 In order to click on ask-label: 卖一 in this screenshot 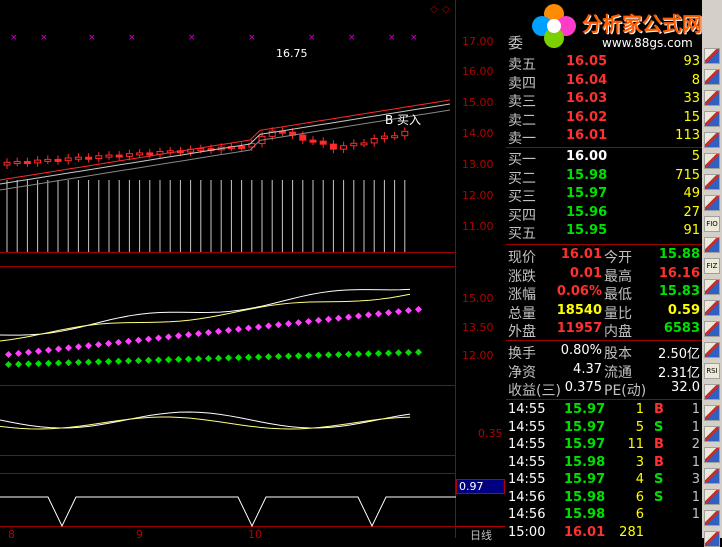, I will do `click(522, 139)`.